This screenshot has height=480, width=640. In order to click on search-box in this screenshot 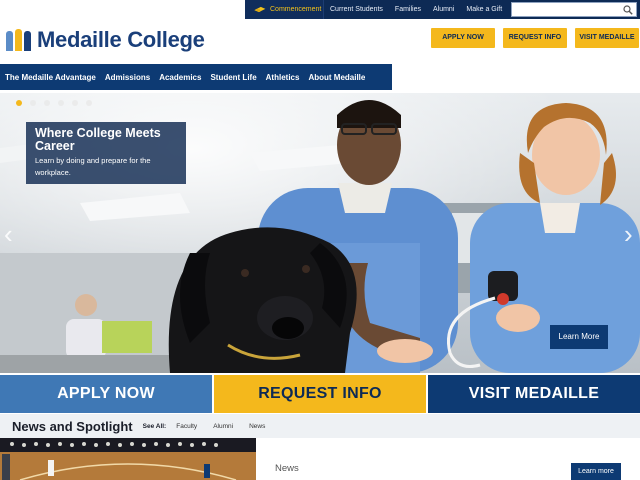, I will do `click(574, 9)`.